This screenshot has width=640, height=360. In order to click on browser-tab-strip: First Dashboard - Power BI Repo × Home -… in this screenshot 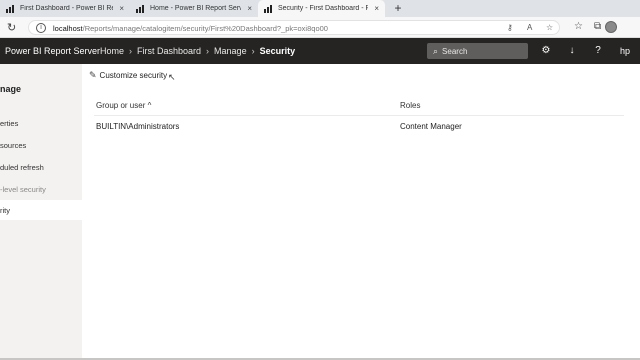, I will do `click(320, 8)`.